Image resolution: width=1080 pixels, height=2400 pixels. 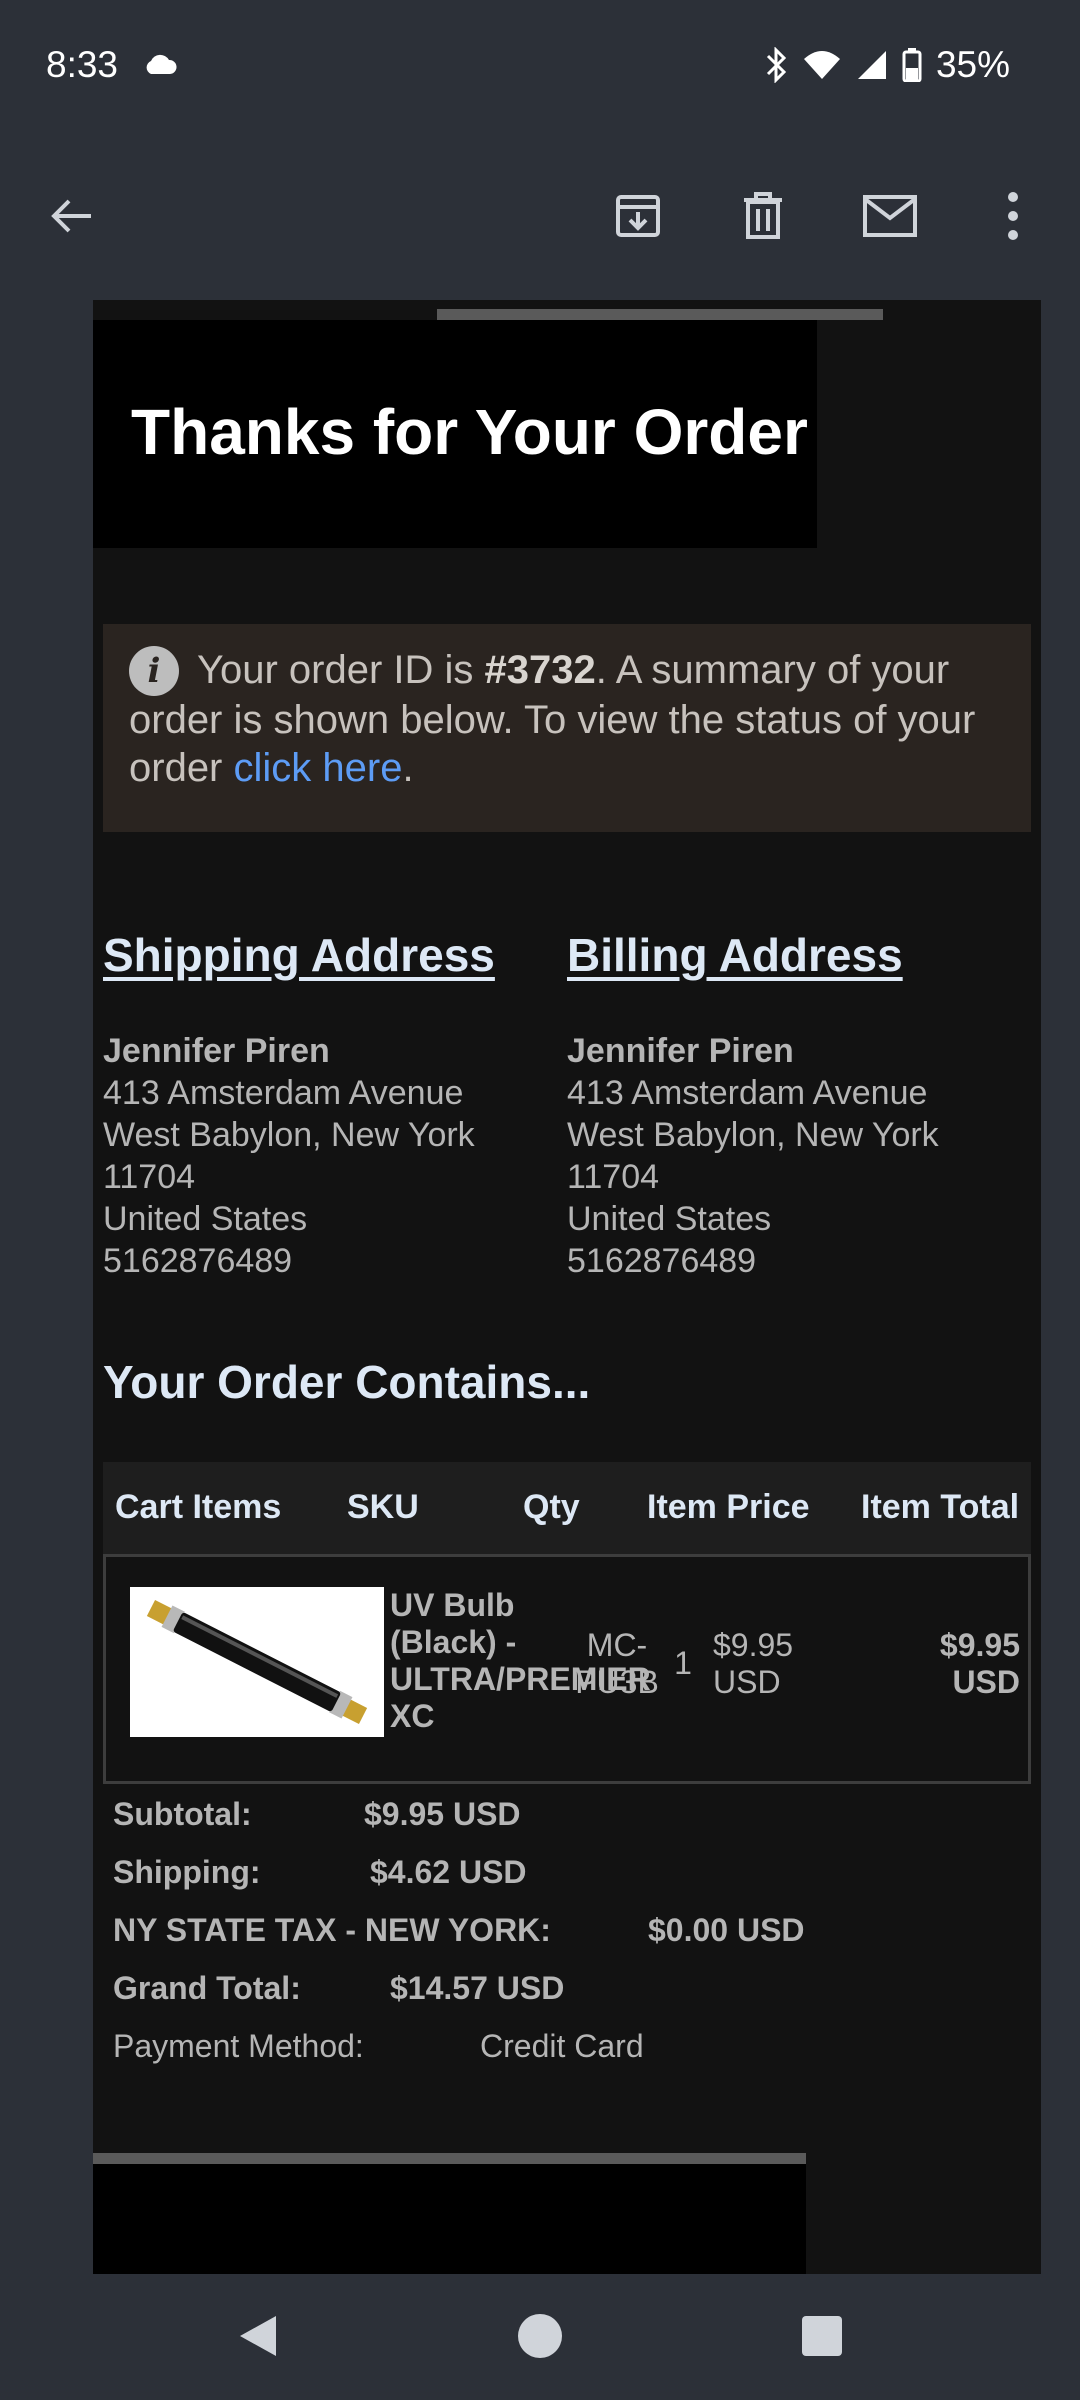 I want to click on col-item-price: Item Price, so click(x=728, y=1507).